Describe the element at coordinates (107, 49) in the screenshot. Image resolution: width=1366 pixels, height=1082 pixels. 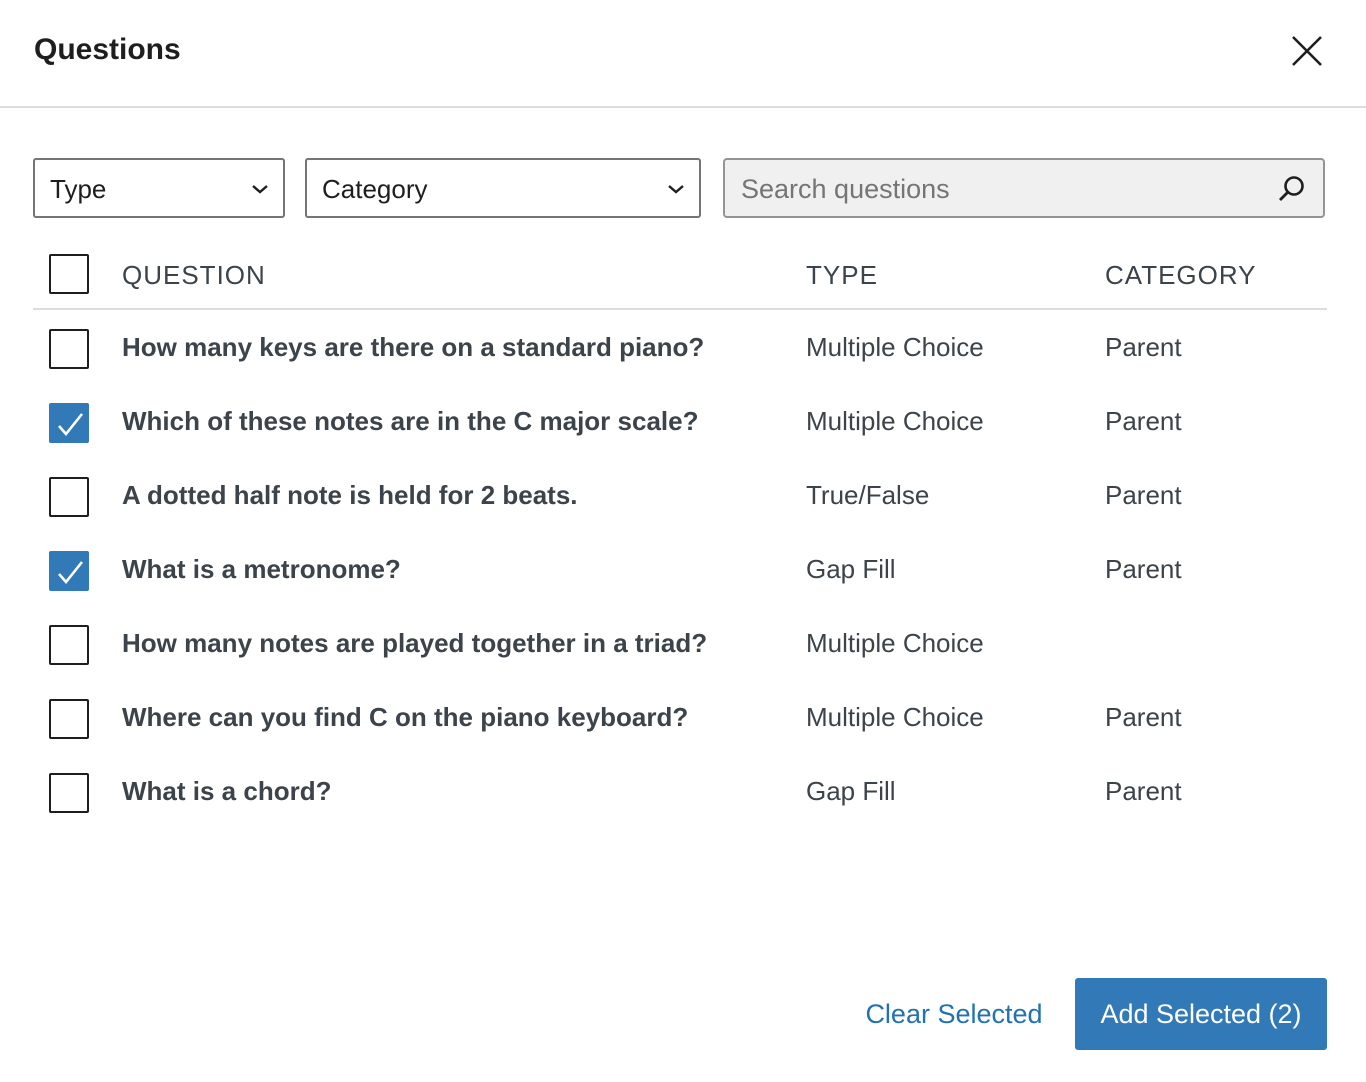
I see `modal-title: Questions` at that location.